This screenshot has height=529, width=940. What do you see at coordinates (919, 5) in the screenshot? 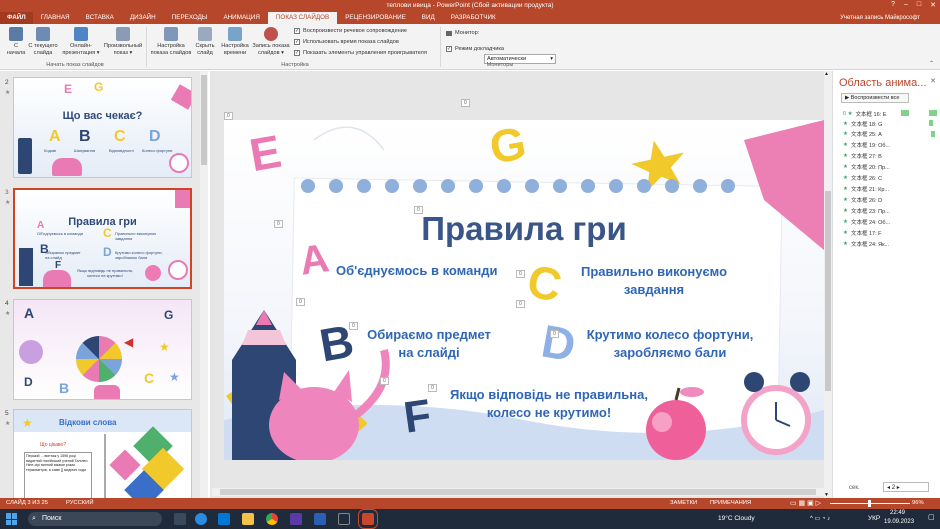
I see `maximize-button: □` at bounding box center [919, 5].